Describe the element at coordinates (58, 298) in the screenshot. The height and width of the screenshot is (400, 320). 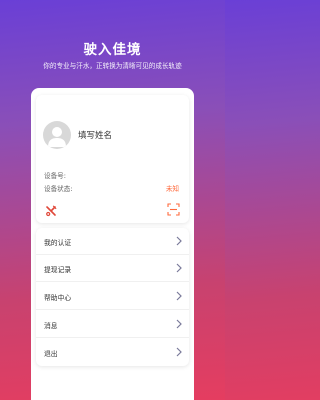
I see `menu-item-label: 帮助中心` at that location.